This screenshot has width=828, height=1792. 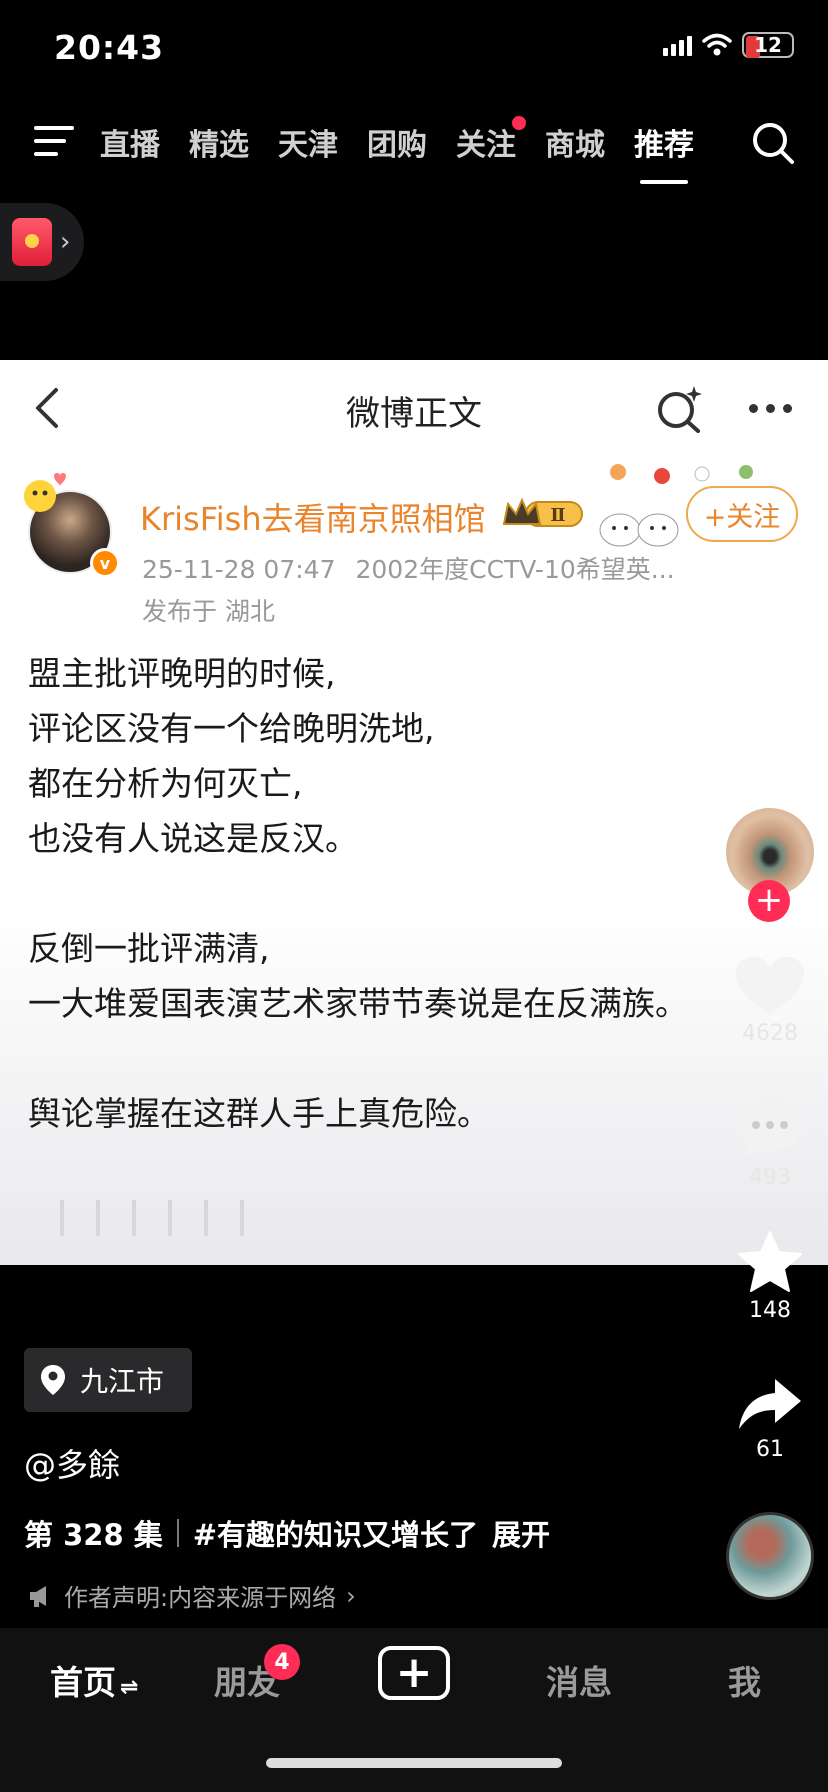 I want to click on card-header: 微博正文, so click(x=414, y=409).